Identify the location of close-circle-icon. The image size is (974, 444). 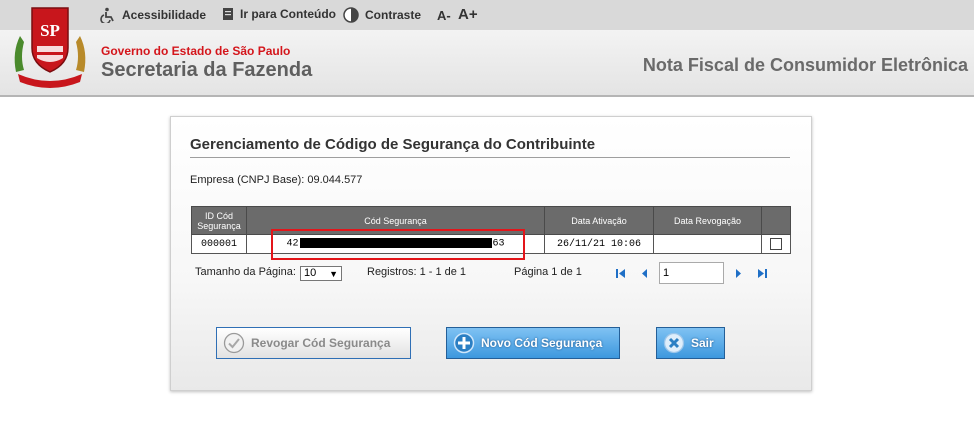
(674, 343).